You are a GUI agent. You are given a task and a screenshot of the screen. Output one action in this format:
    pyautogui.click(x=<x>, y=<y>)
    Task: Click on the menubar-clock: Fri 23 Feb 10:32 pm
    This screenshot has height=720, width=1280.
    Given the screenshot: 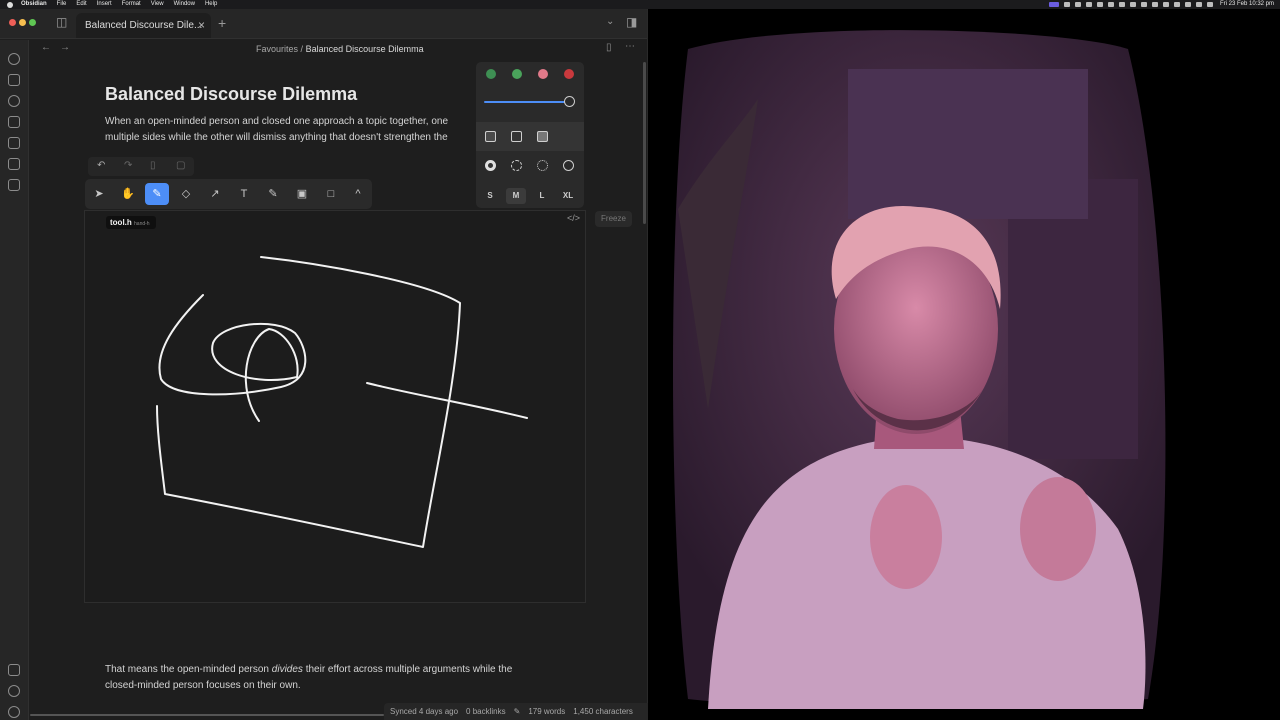 What is the action you would take?
    pyautogui.click(x=1247, y=4)
    